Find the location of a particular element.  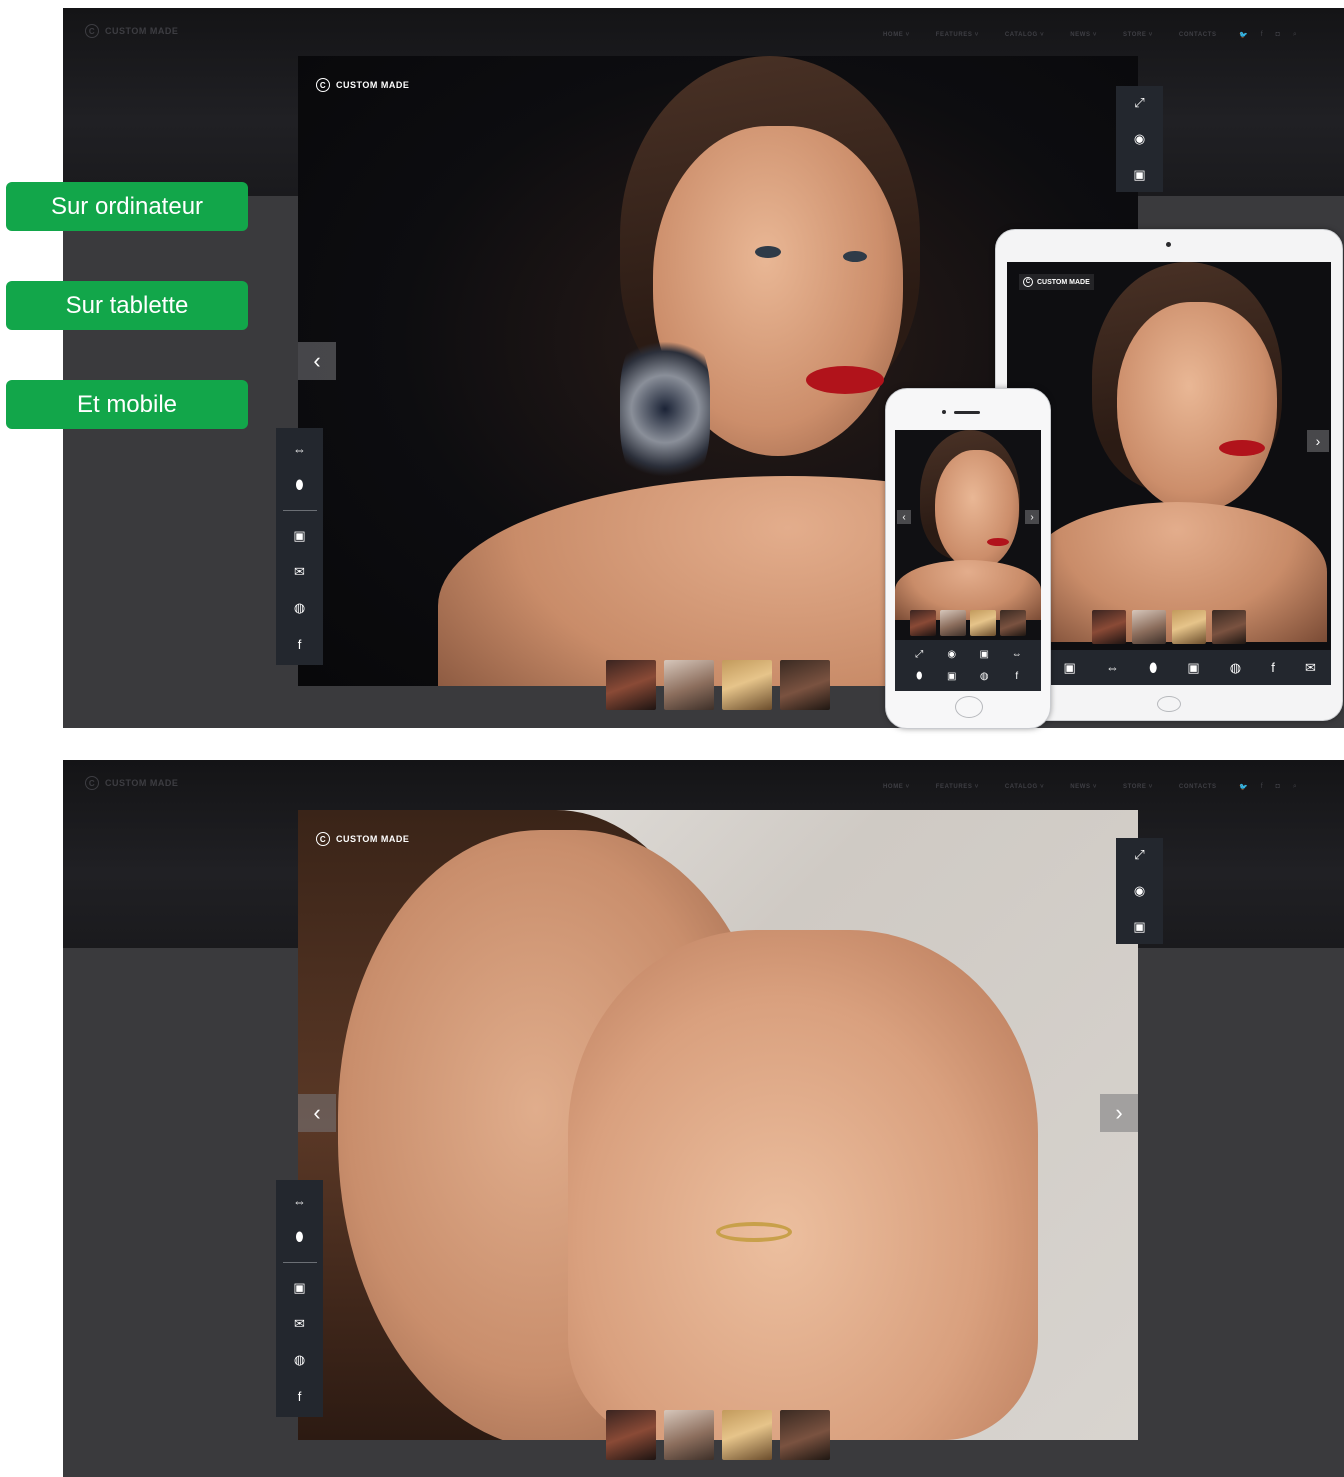

next-arrow-button: › is located at coordinates (1119, 1113).